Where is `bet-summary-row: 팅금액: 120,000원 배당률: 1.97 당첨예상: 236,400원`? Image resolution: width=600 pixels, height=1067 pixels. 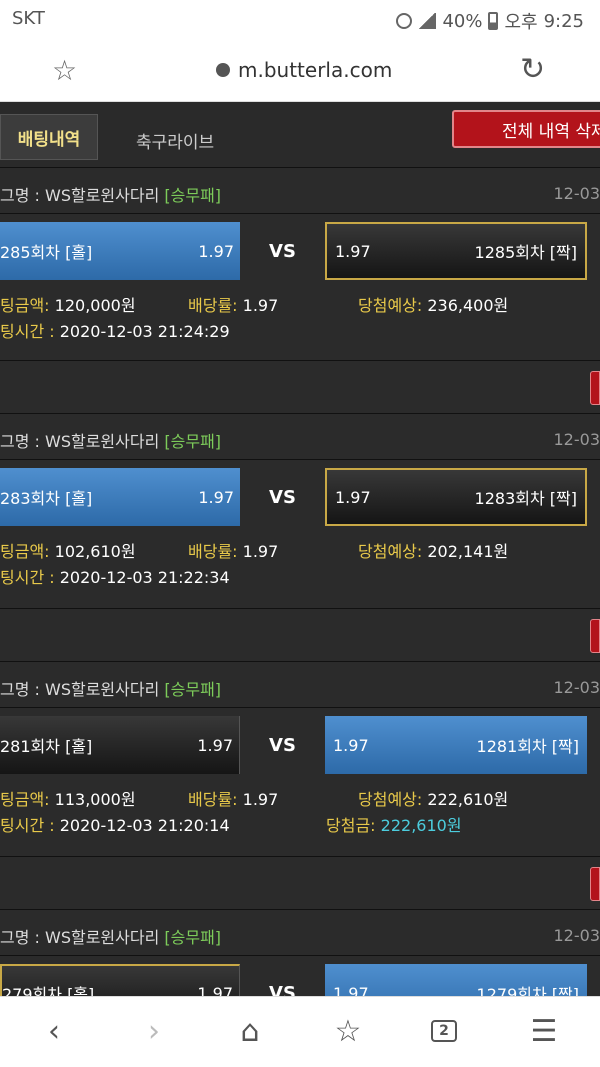 bet-summary-row: 팅금액: 120,000원 배당률: 1.97 당첨예상: 236,400원 is located at coordinates (300, 303).